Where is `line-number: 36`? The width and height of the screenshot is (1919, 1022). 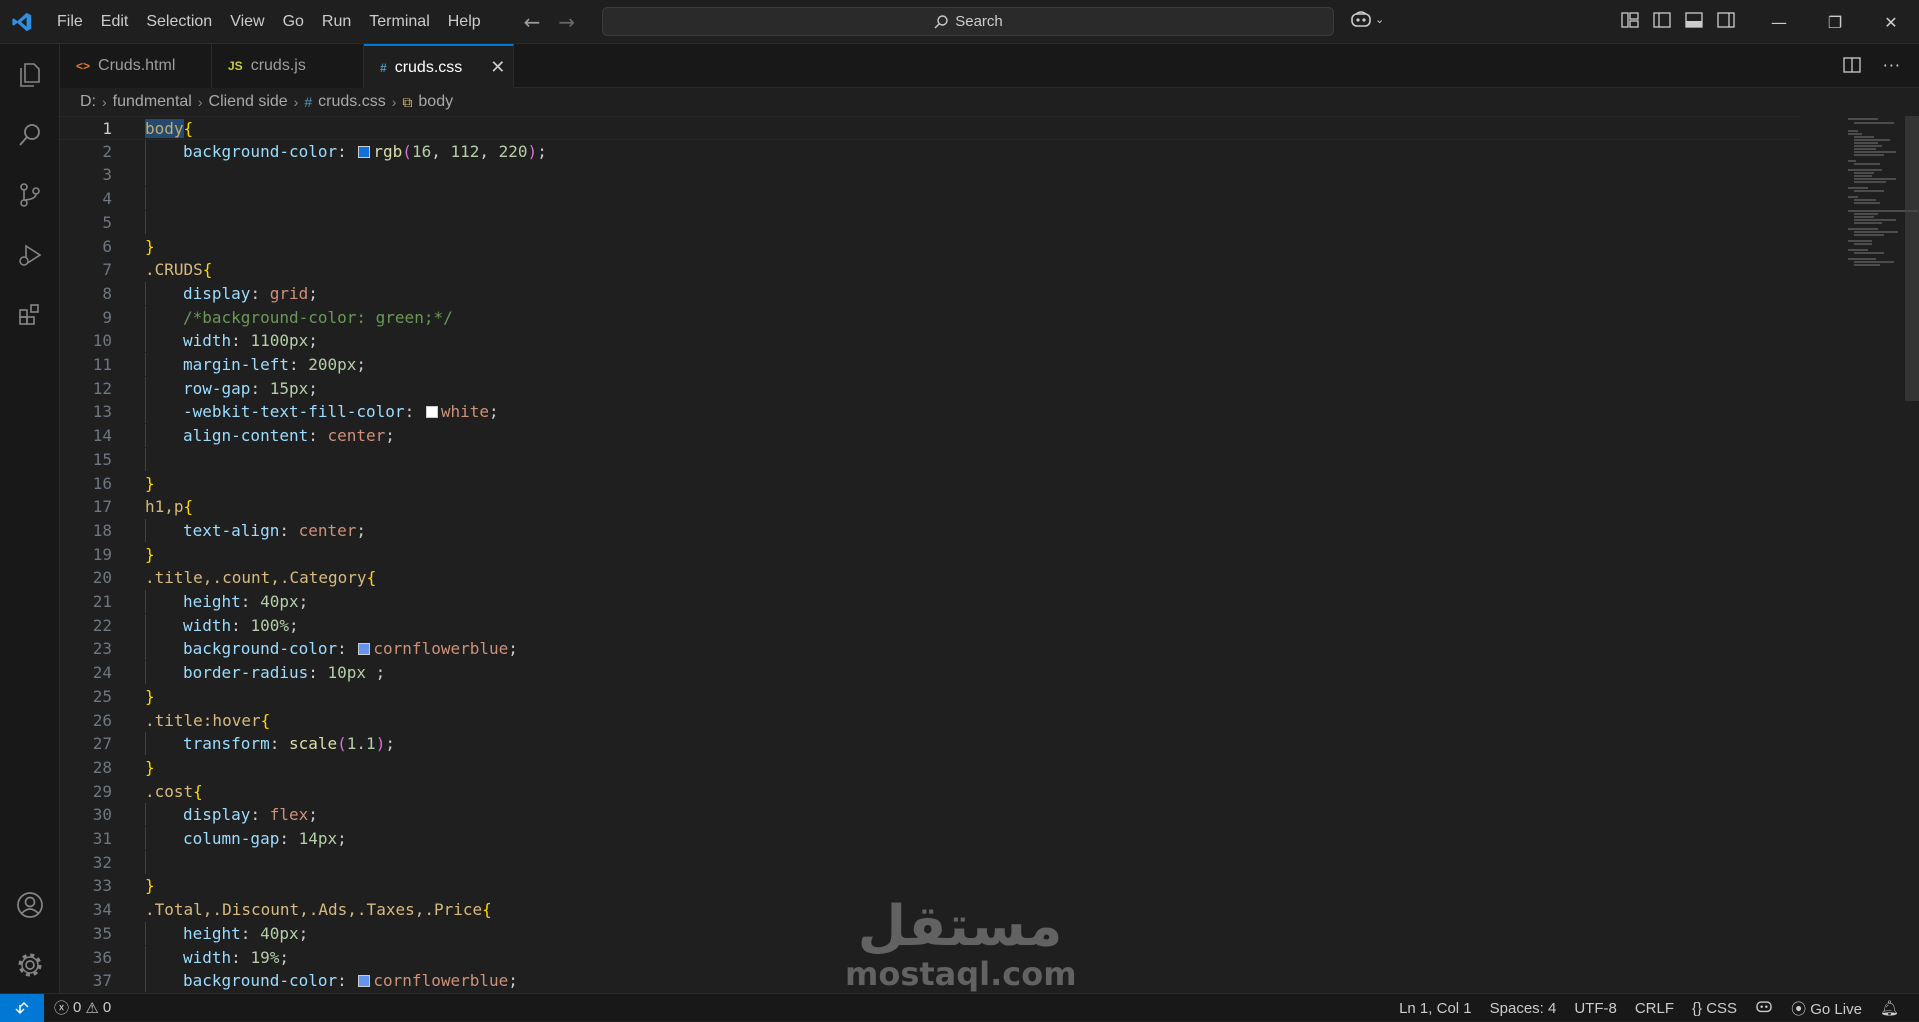 line-number: 36 is located at coordinates (102, 957).